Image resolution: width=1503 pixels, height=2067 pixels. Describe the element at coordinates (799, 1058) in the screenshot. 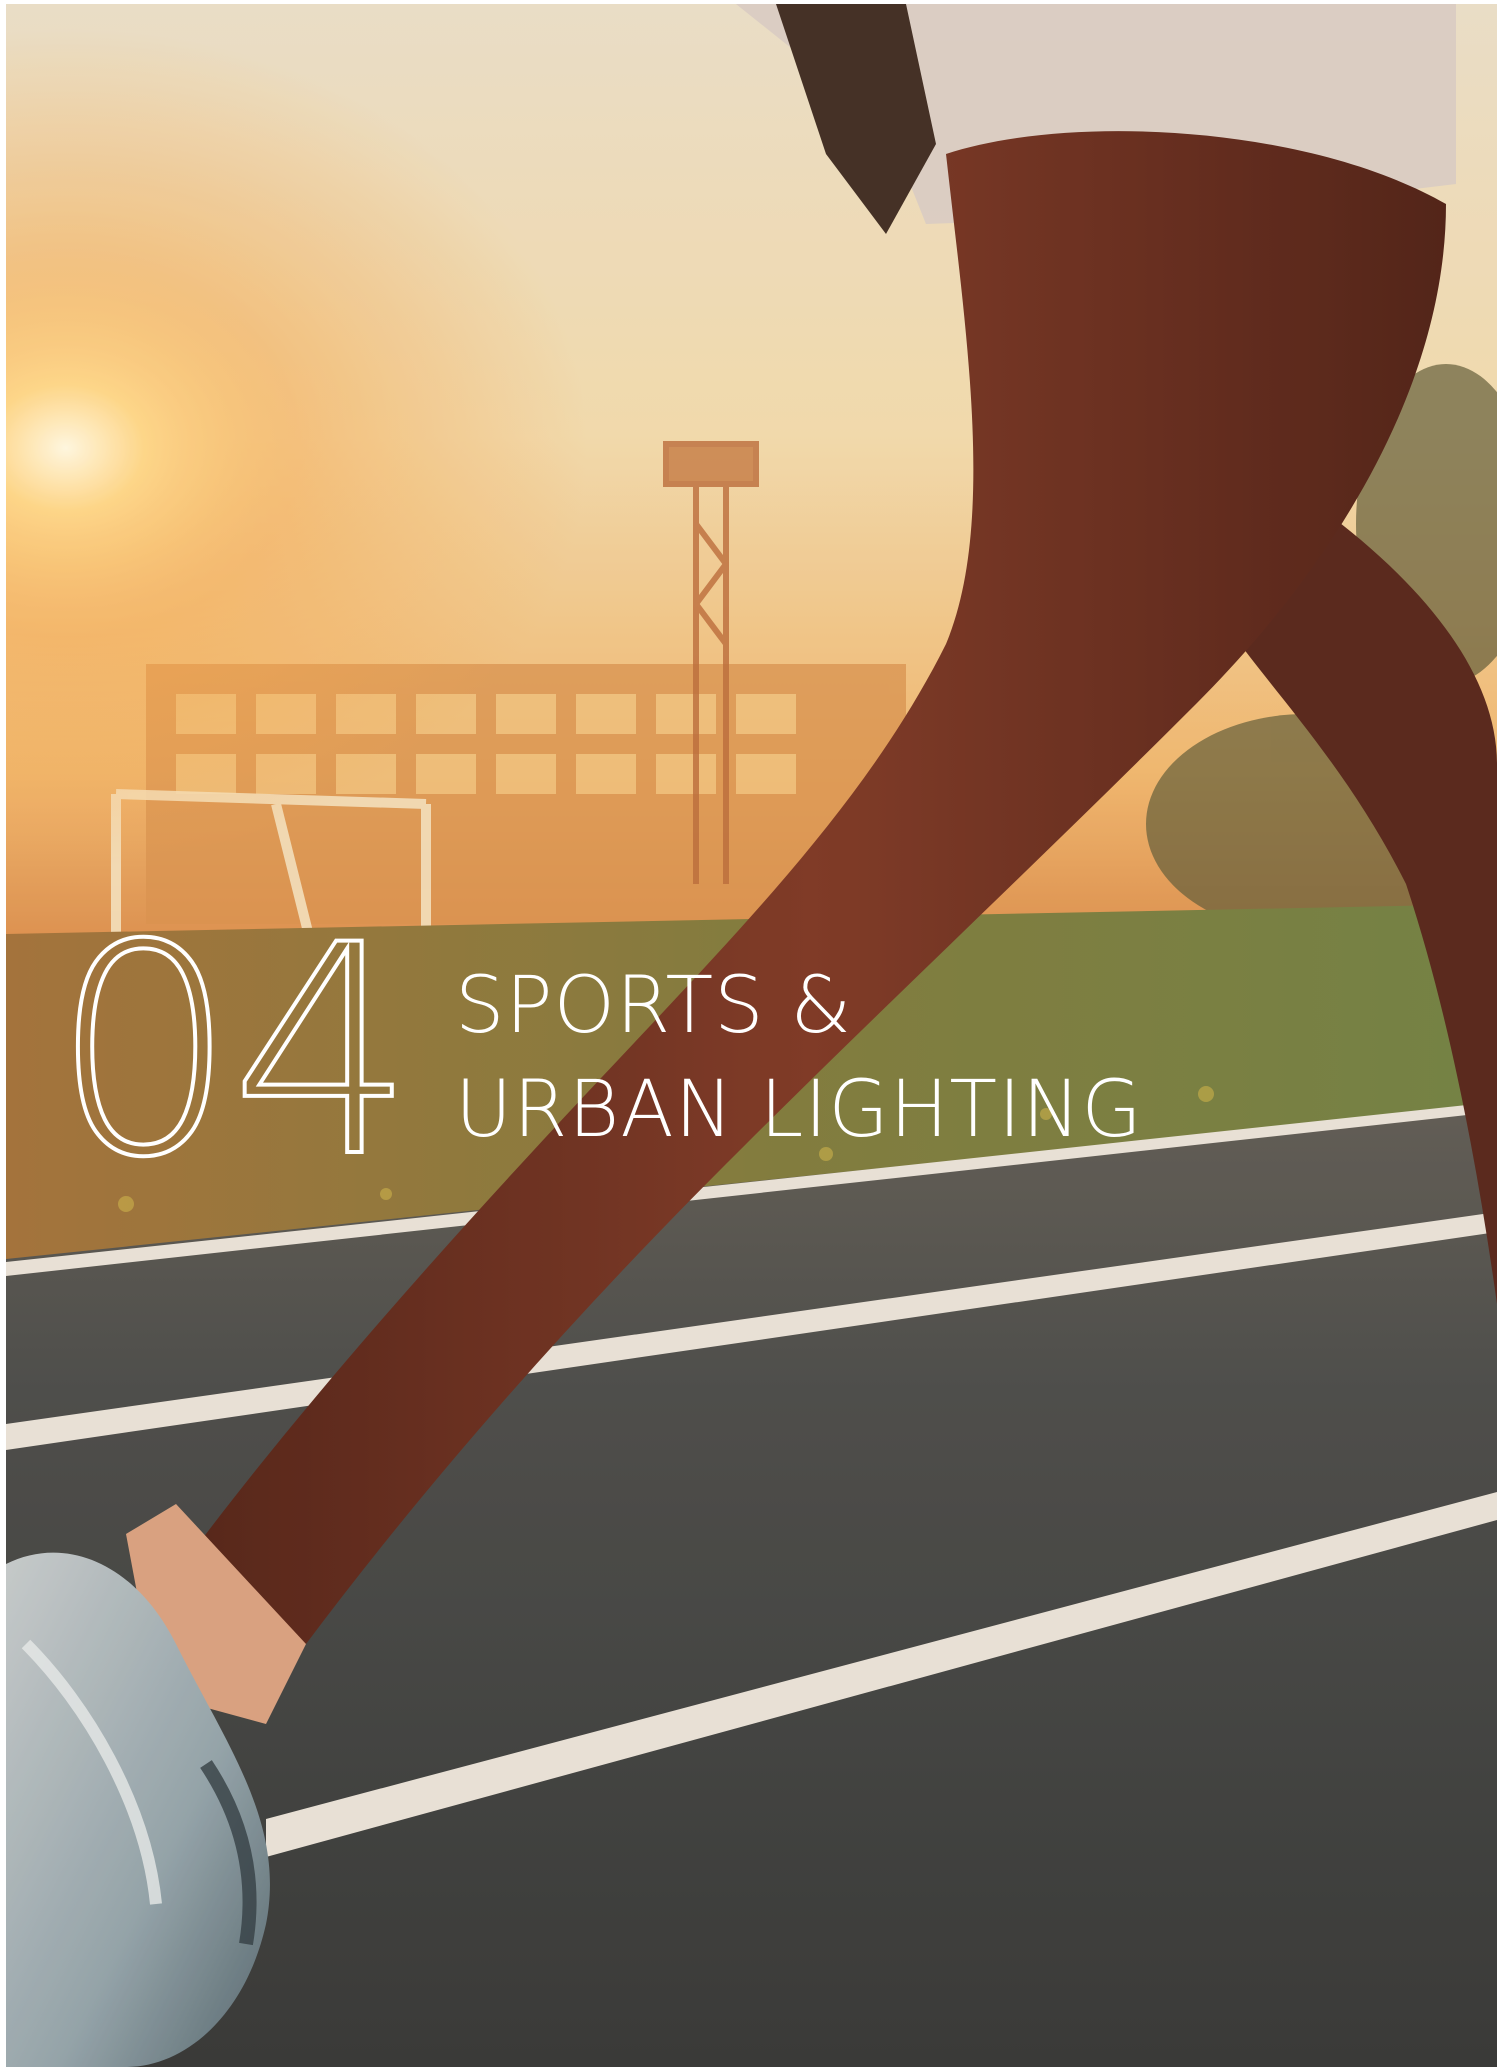

I see `section-title: SPORTS & URBAN LIGHTING` at that location.